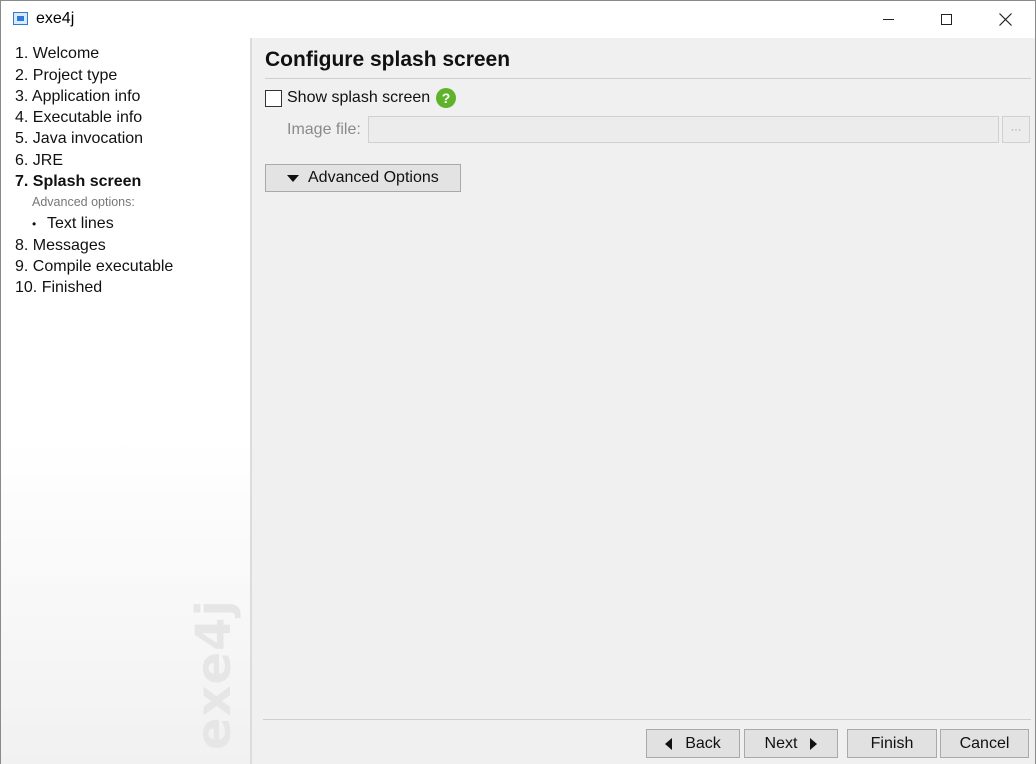 The width and height of the screenshot is (1036, 764). Describe the element at coordinates (647, 719) in the screenshot. I see `footer-divider` at that location.